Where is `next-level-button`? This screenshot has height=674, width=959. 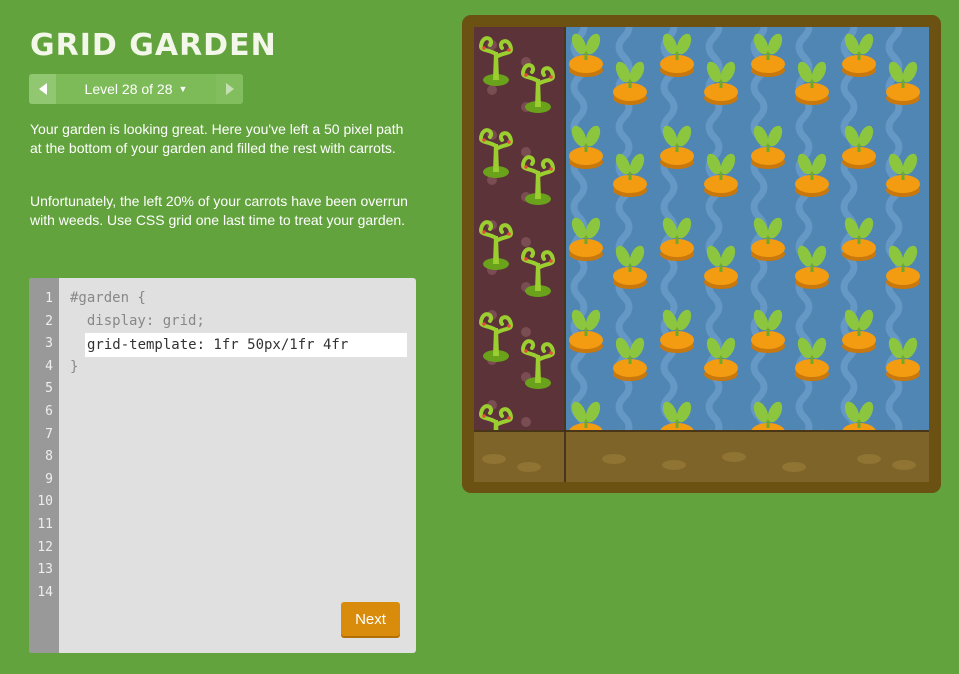 next-level-button is located at coordinates (229, 89).